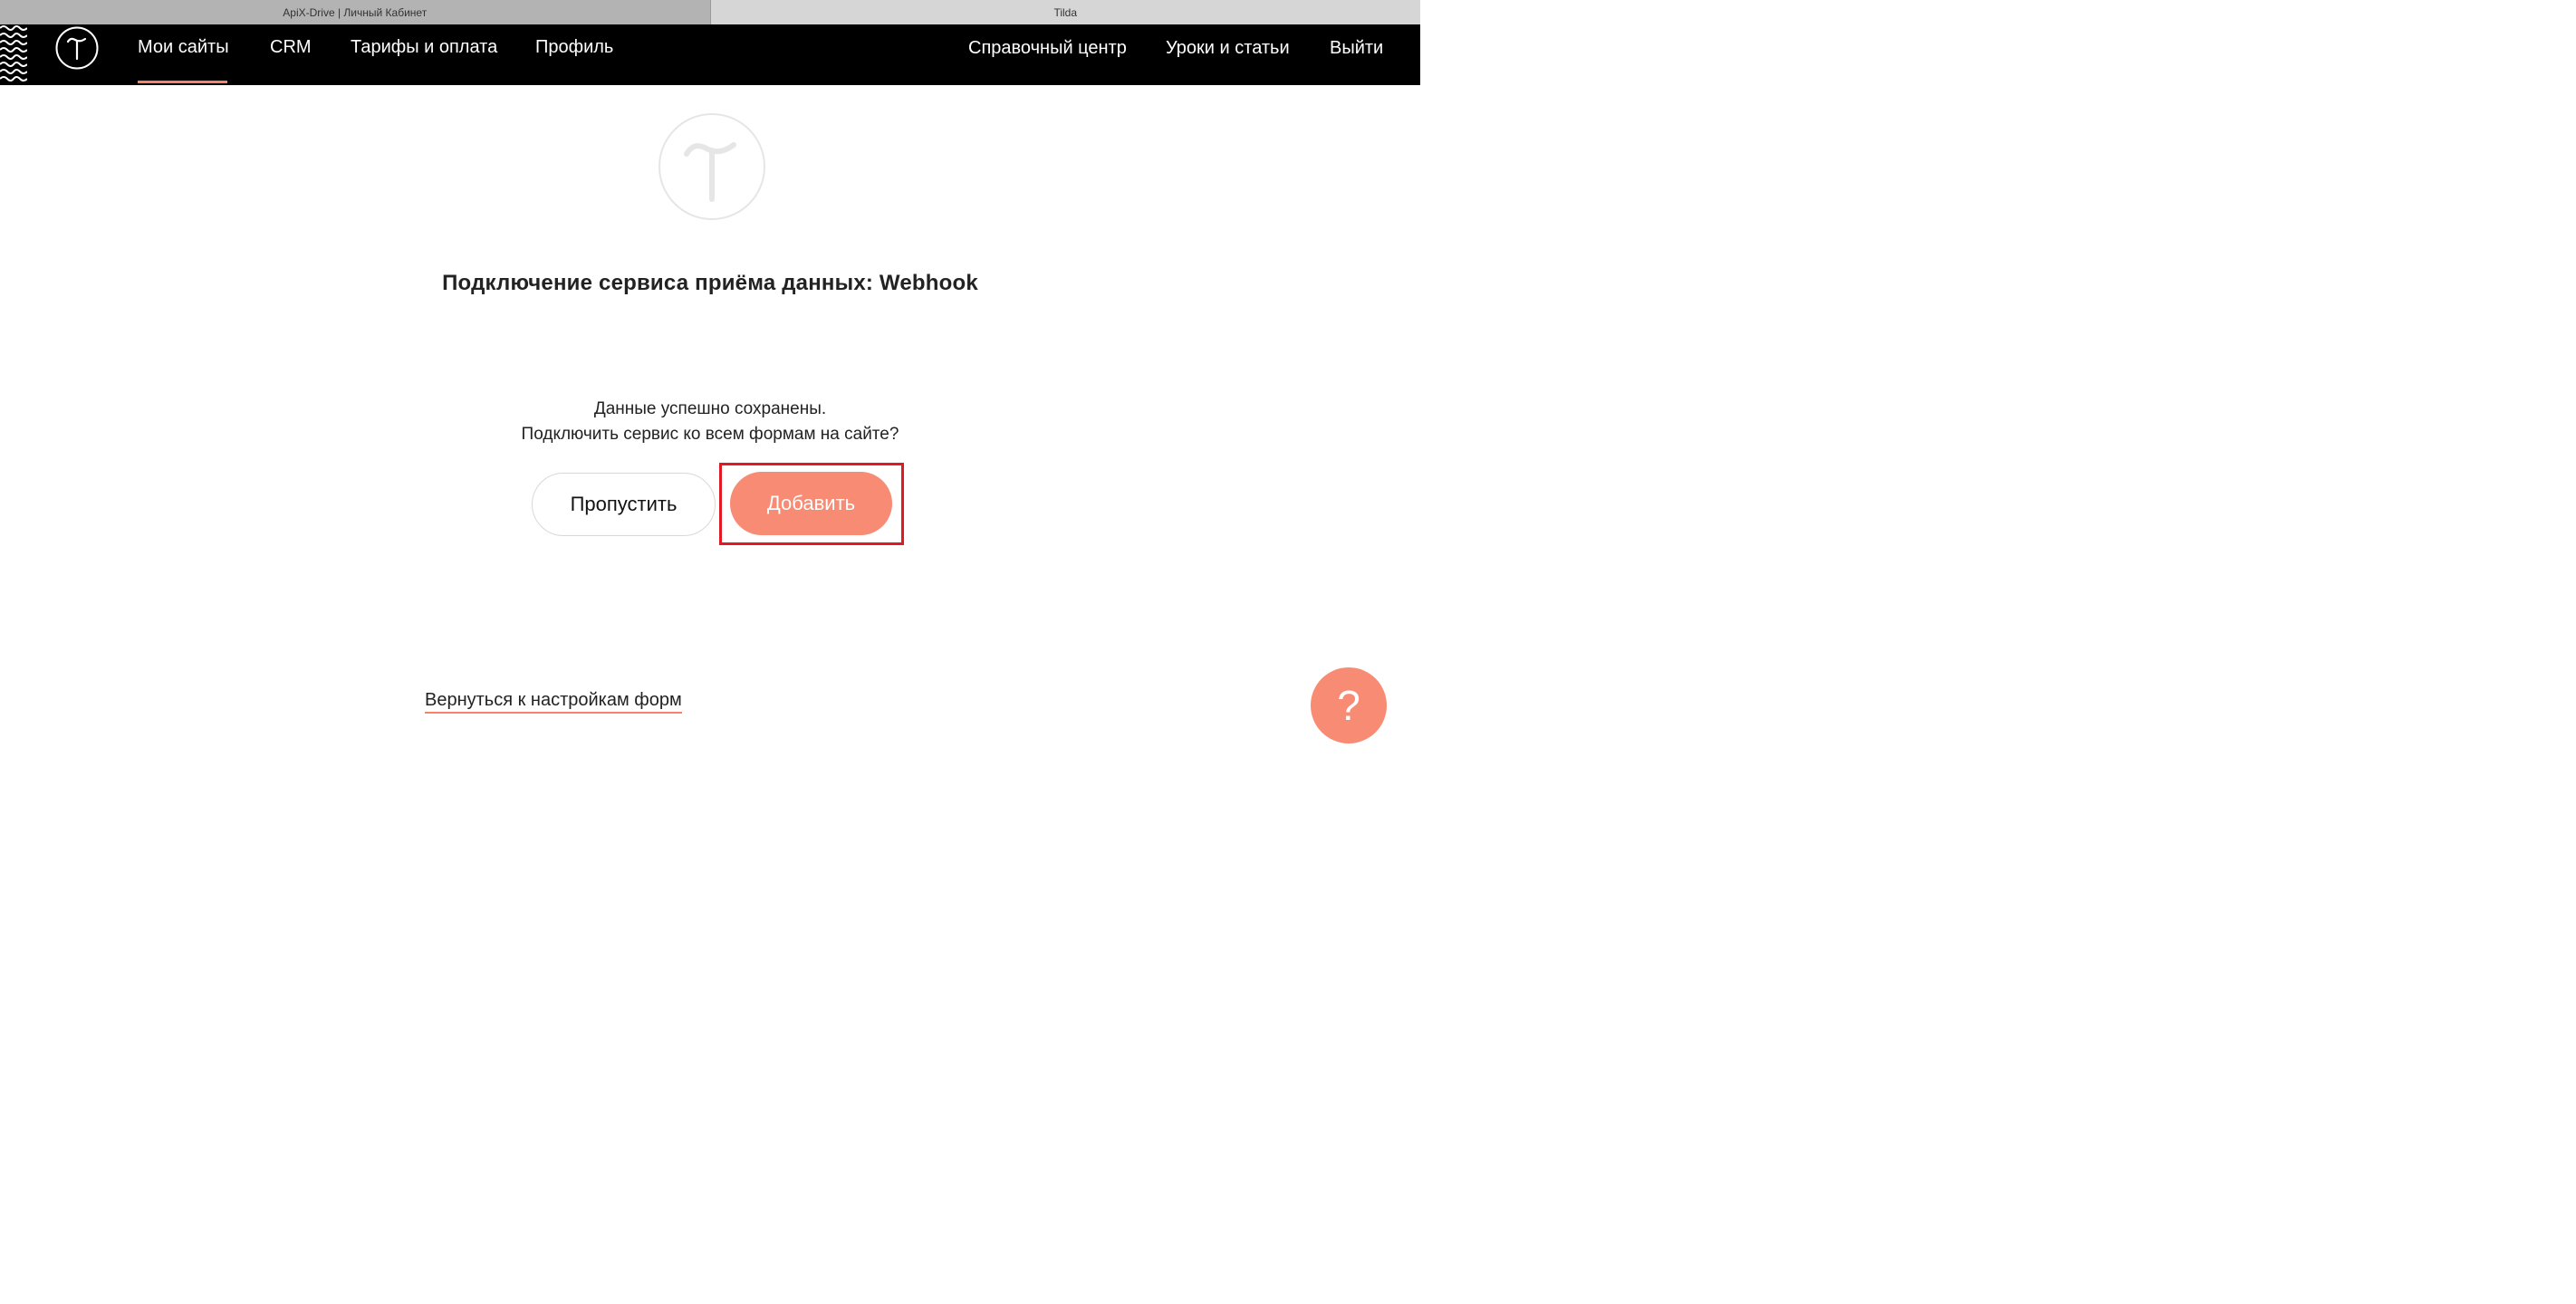  I want to click on nav-my-sites: Мои сайты, so click(183, 55).